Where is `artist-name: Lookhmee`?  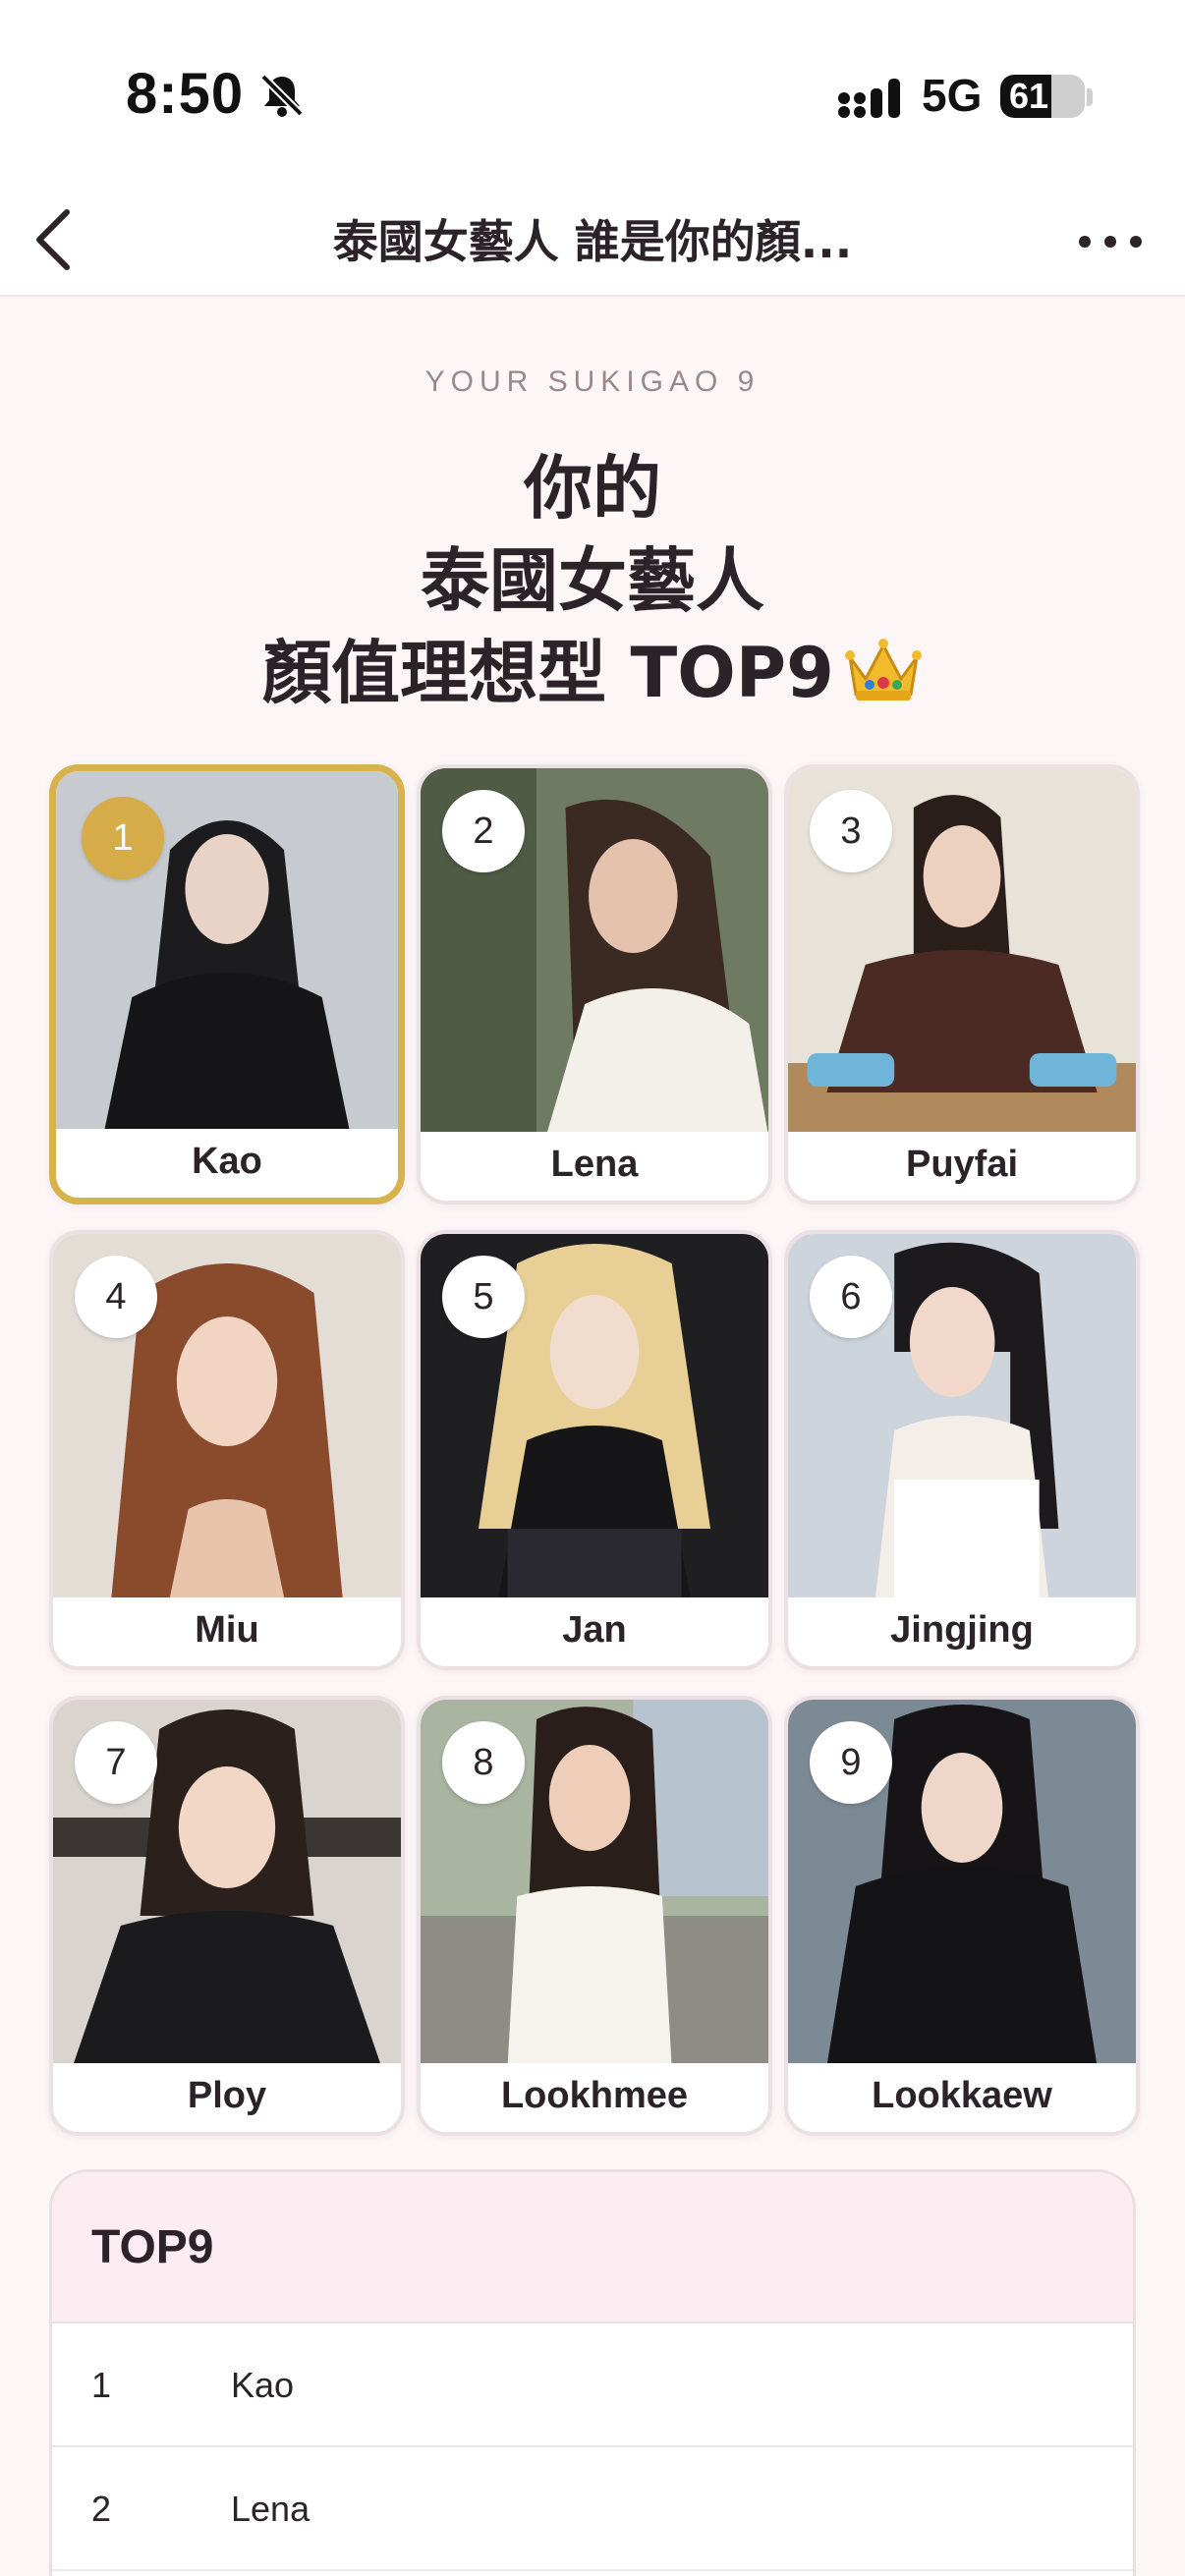 artist-name: Lookhmee is located at coordinates (594, 2097).